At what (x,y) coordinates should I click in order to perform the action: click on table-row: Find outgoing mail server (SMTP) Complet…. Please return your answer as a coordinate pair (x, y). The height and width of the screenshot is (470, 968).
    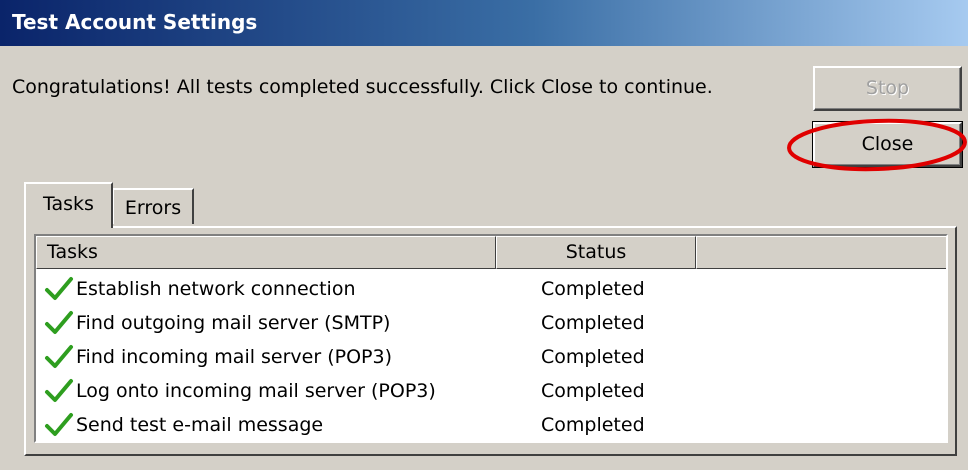
    Looking at the image, I should click on (491, 323).